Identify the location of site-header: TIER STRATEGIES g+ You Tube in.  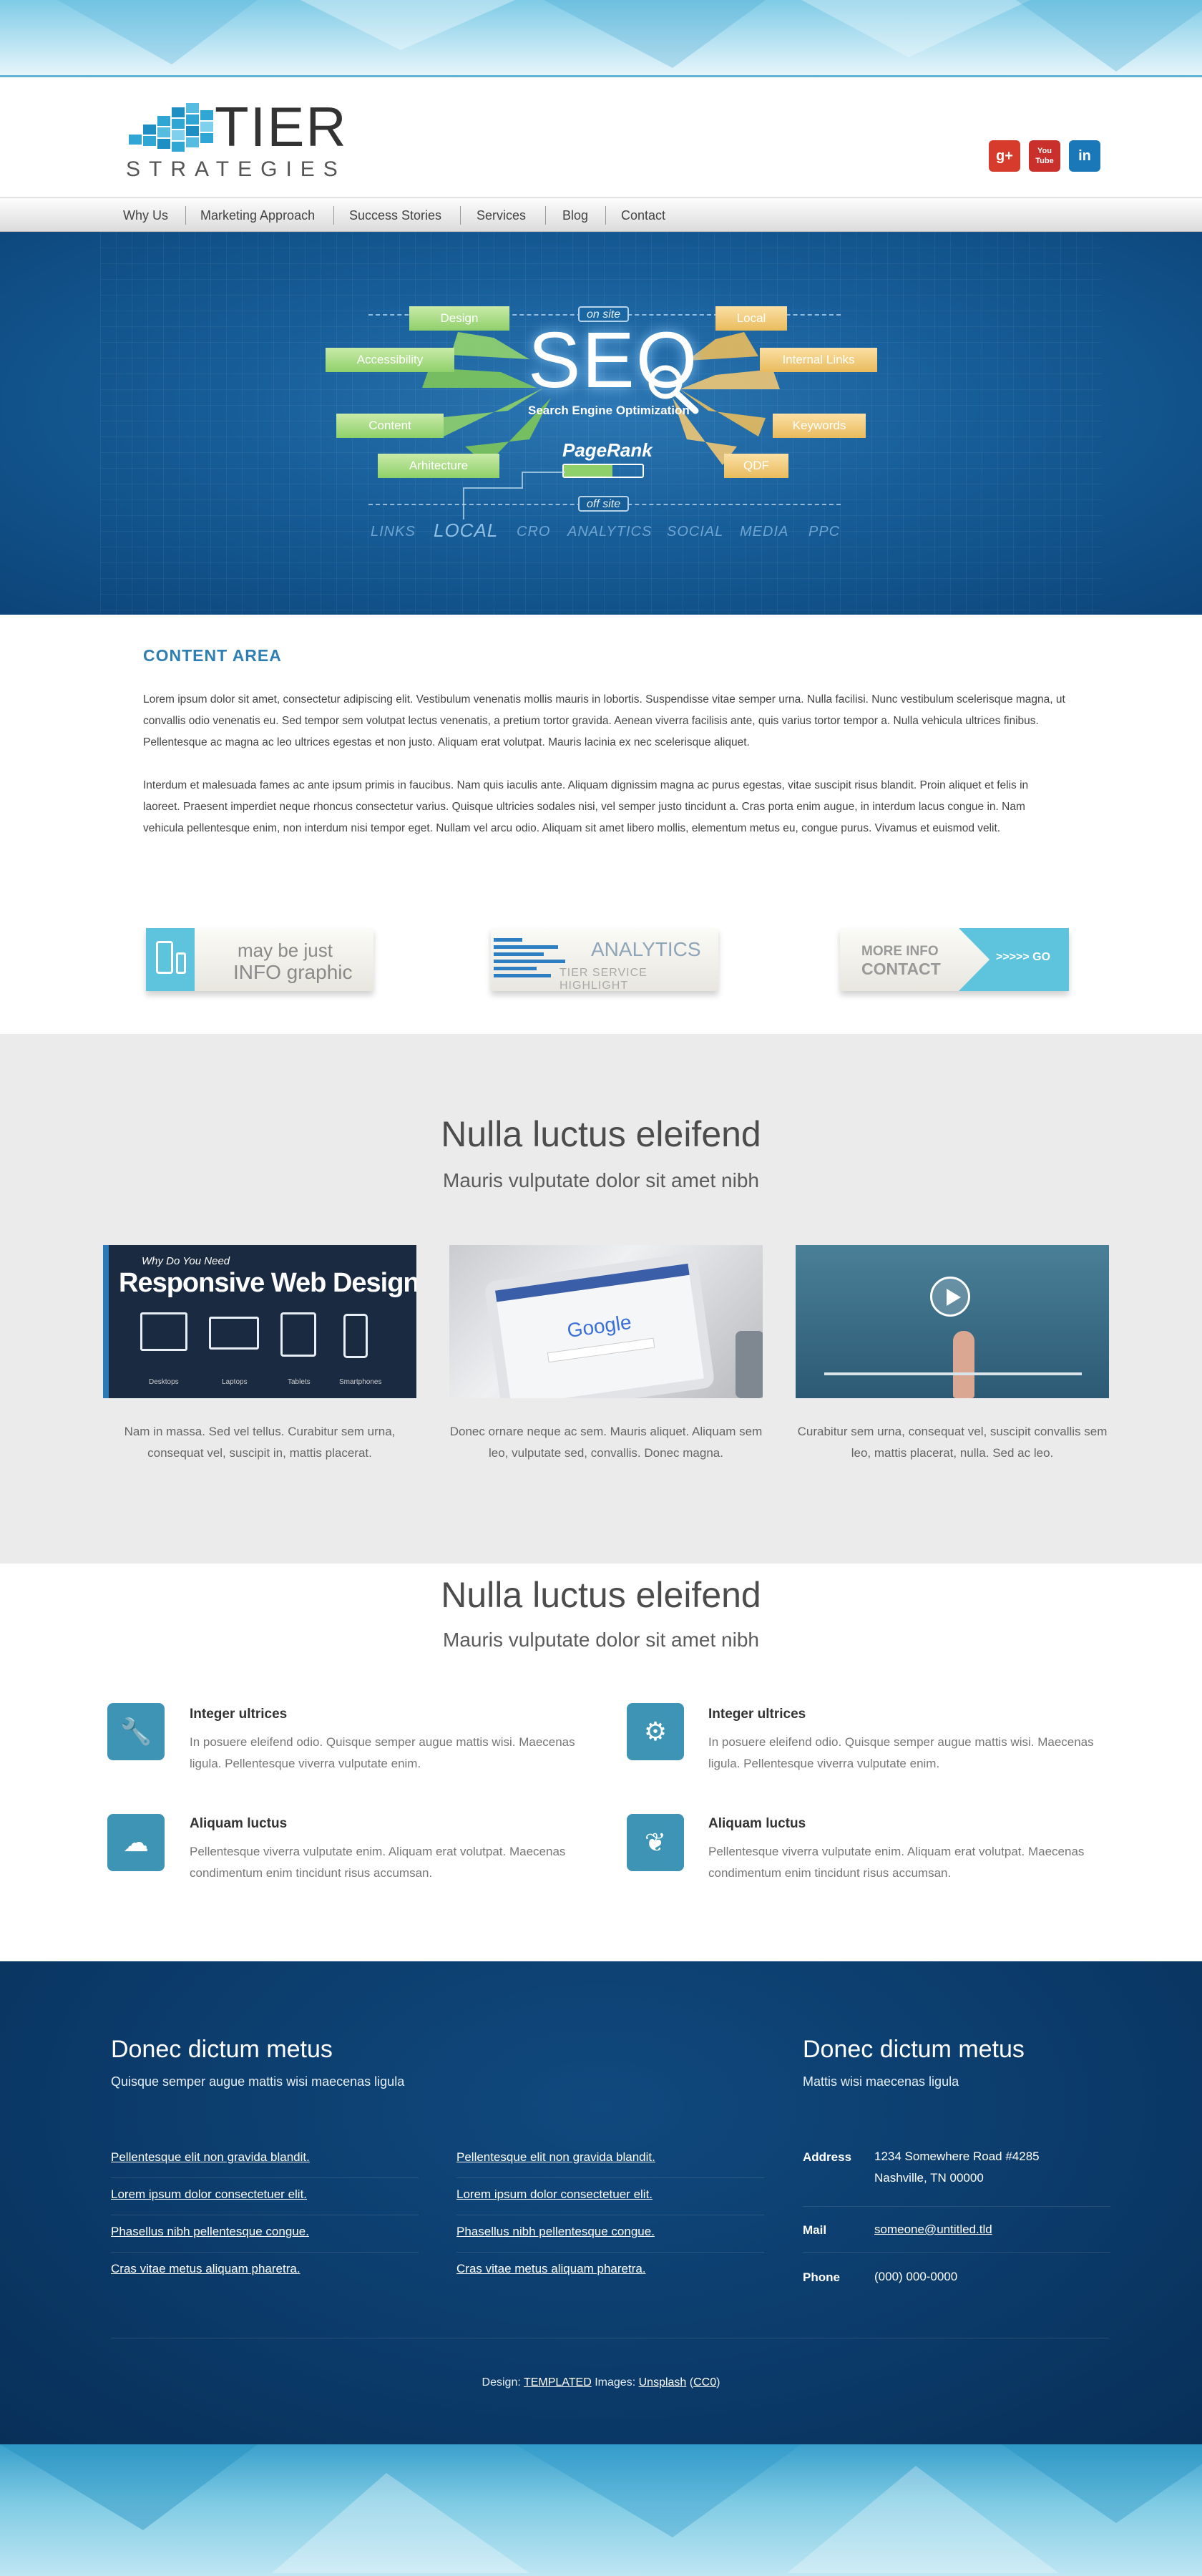
(601, 137).